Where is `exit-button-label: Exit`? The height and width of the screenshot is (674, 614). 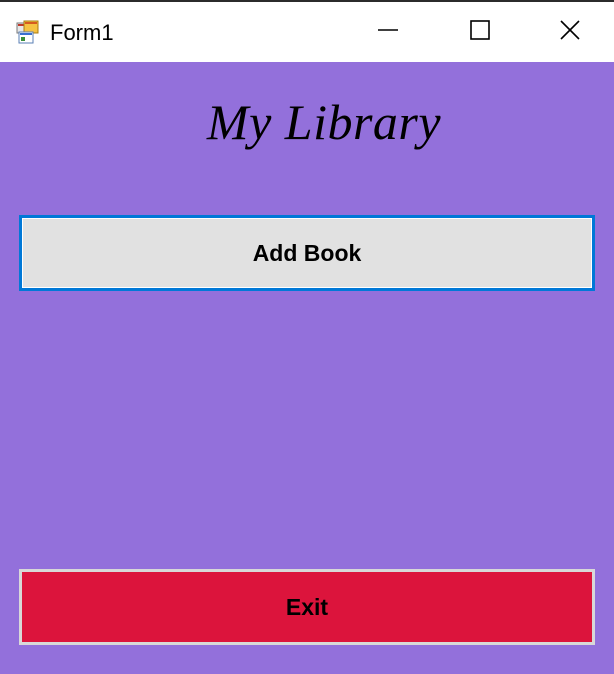 exit-button-label: Exit is located at coordinates (307, 606).